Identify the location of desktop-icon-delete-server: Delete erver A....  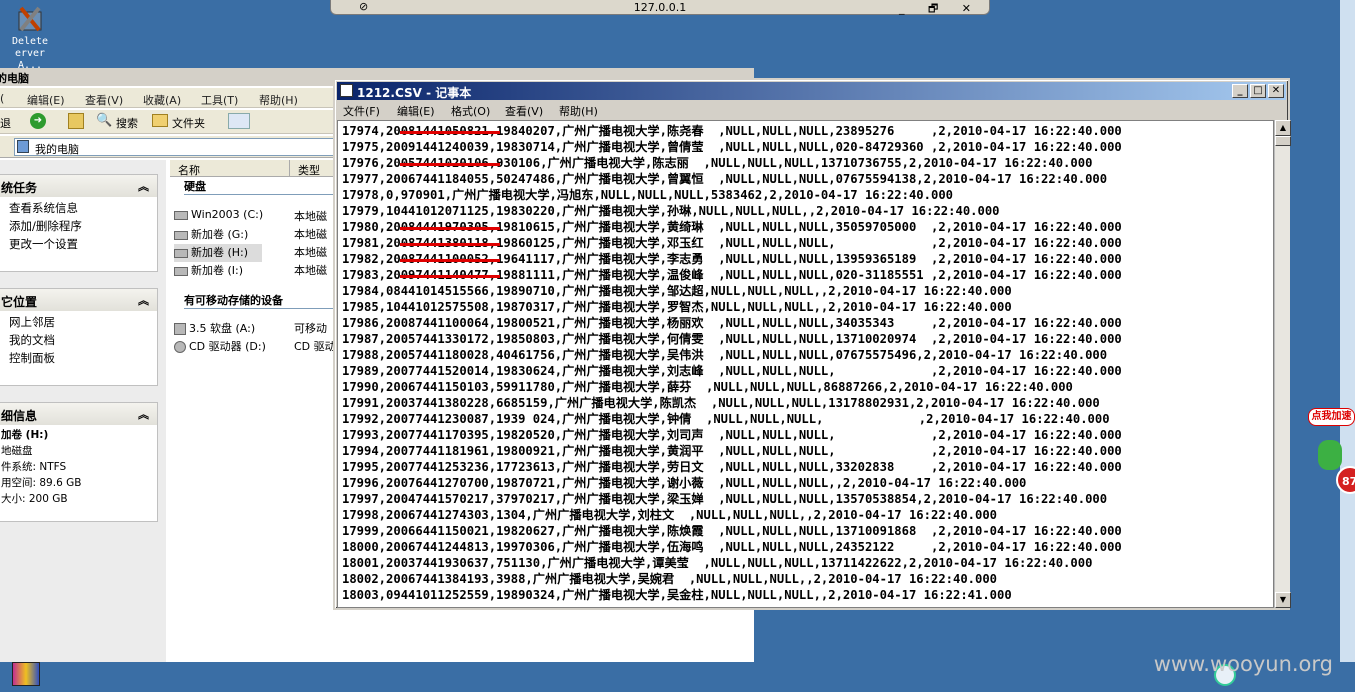
(30, 35).